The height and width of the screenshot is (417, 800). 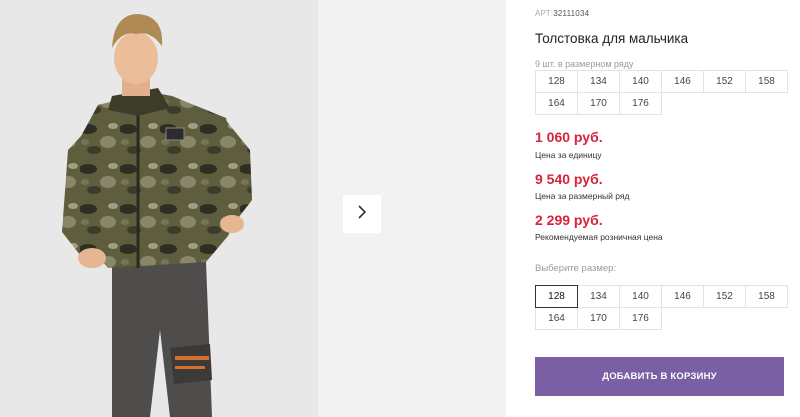 I want to click on size-select-label: Выберите размер:, so click(x=576, y=268).